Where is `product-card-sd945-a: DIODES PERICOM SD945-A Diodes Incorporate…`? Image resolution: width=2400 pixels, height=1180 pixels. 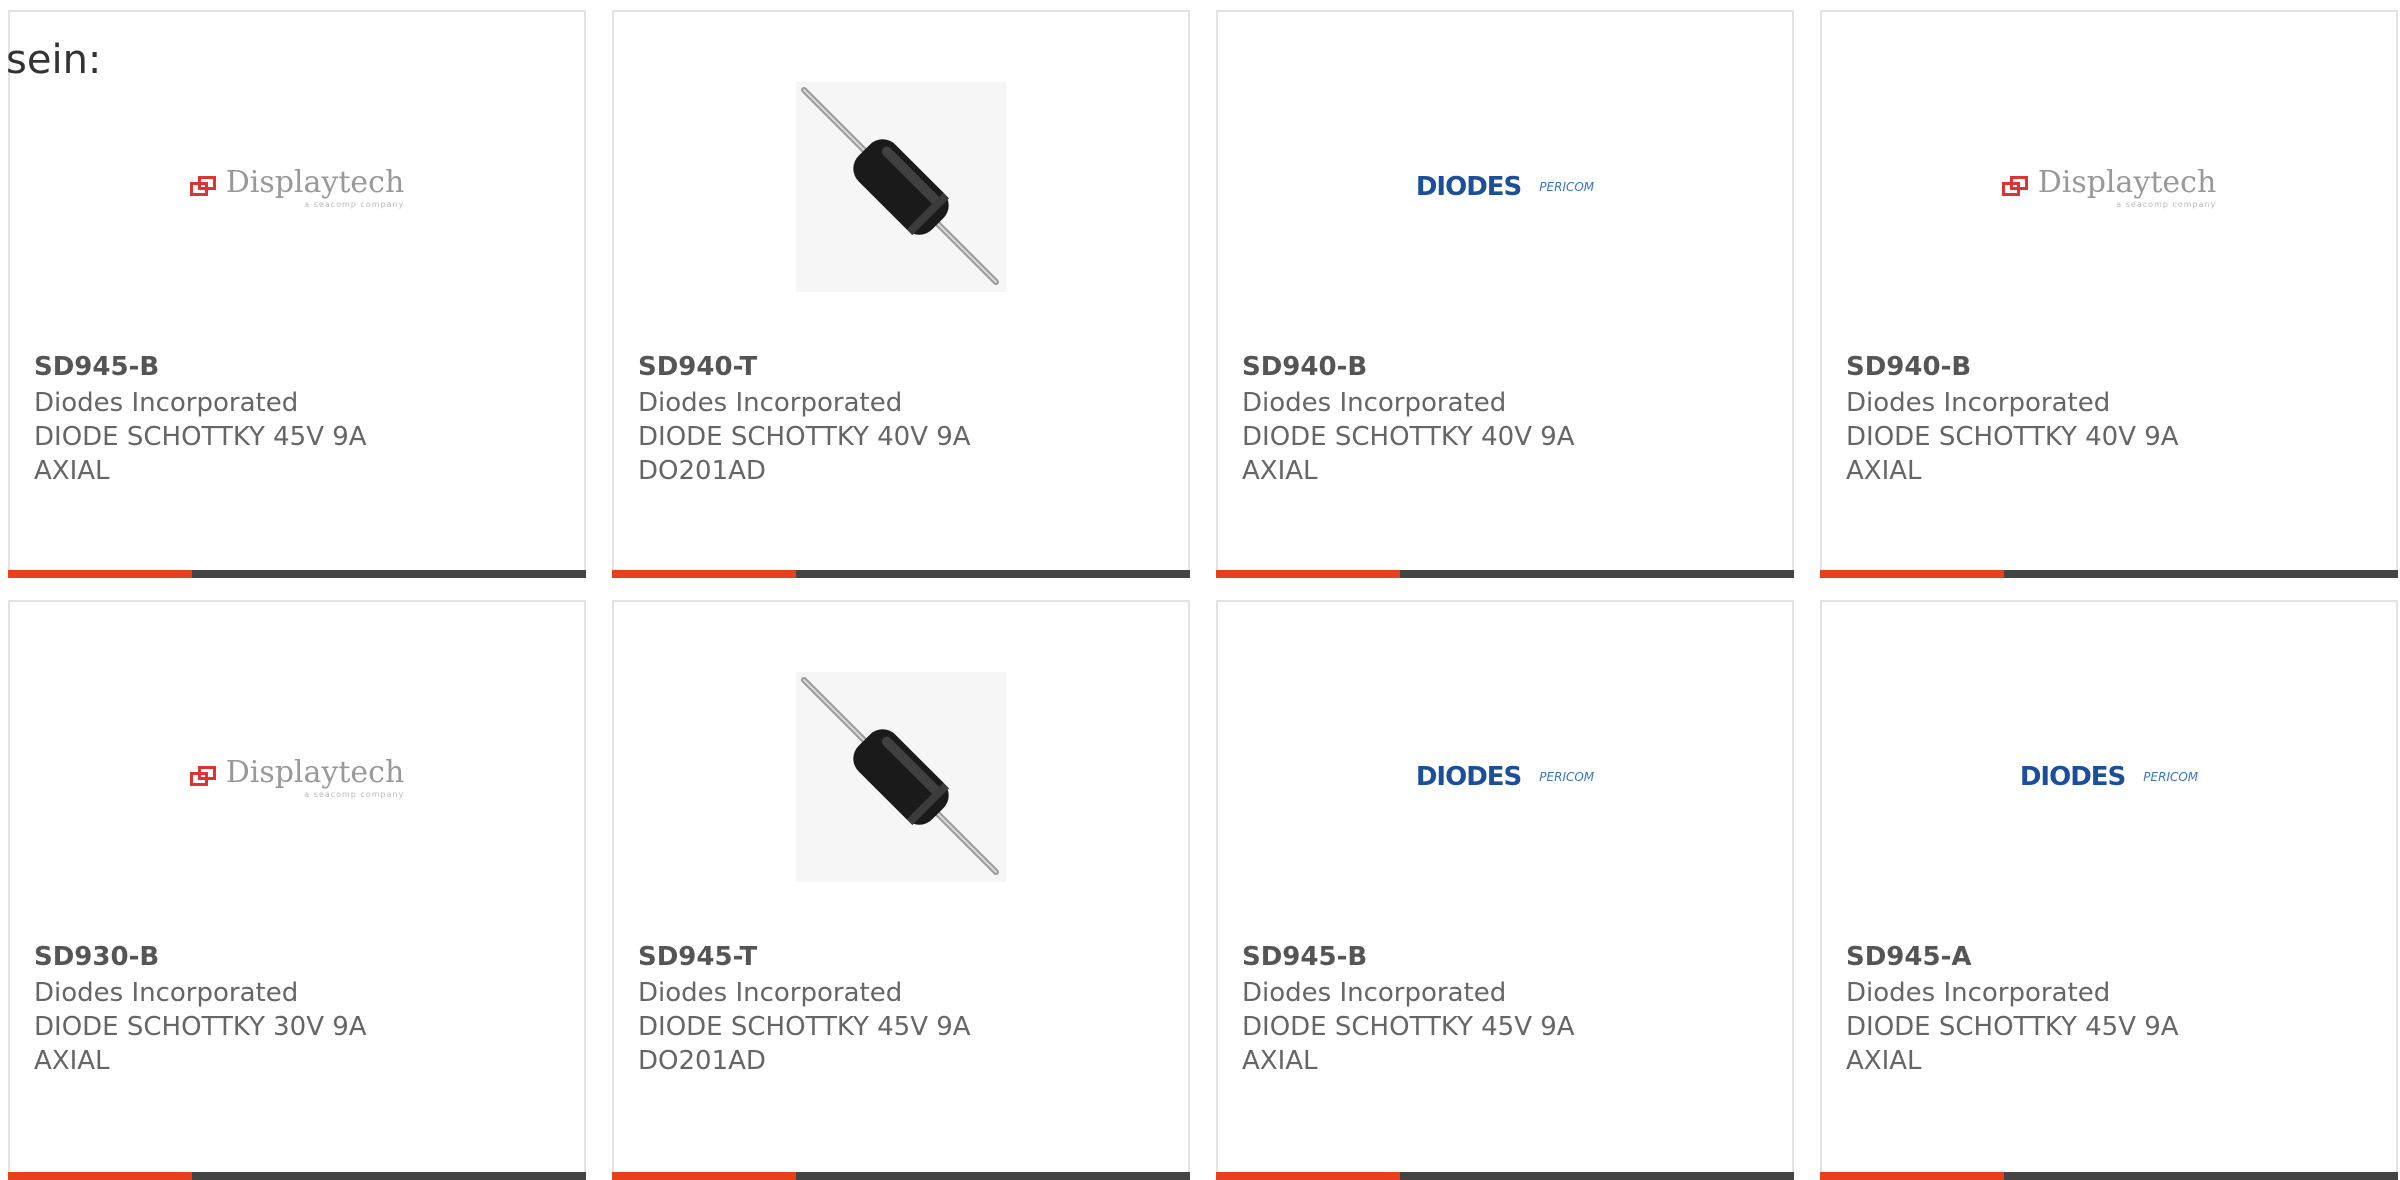 product-card-sd945-a: DIODES PERICOM SD945-A Diodes Incorporate… is located at coordinates (2109, 890).